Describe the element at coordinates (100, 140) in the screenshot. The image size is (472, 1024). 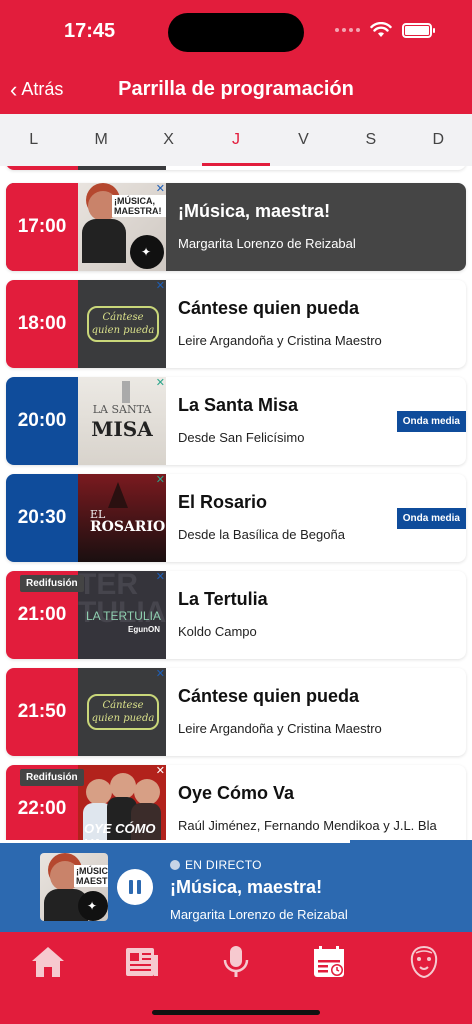
I see `tab-day-m: M` at that location.